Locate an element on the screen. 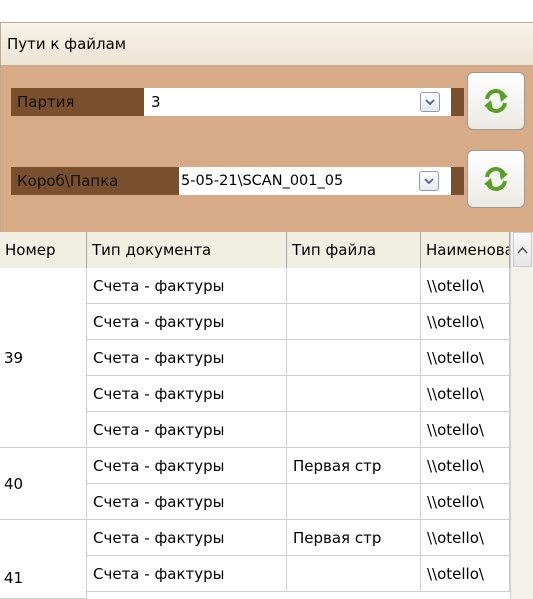 This screenshot has width=533, height=599. group-number-cell: 39 is located at coordinates (43, 358).